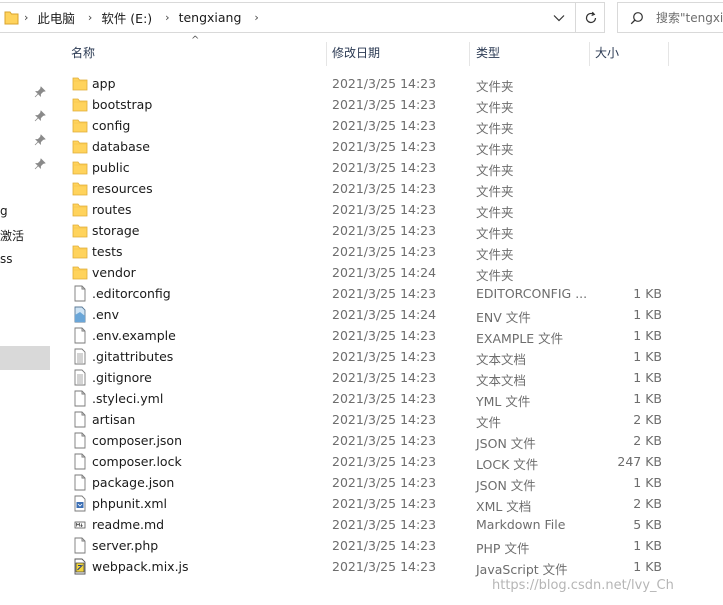  Describe the element at coordinates (80, 524) in the screenshot. I see `markdown-file-icon` at that location.